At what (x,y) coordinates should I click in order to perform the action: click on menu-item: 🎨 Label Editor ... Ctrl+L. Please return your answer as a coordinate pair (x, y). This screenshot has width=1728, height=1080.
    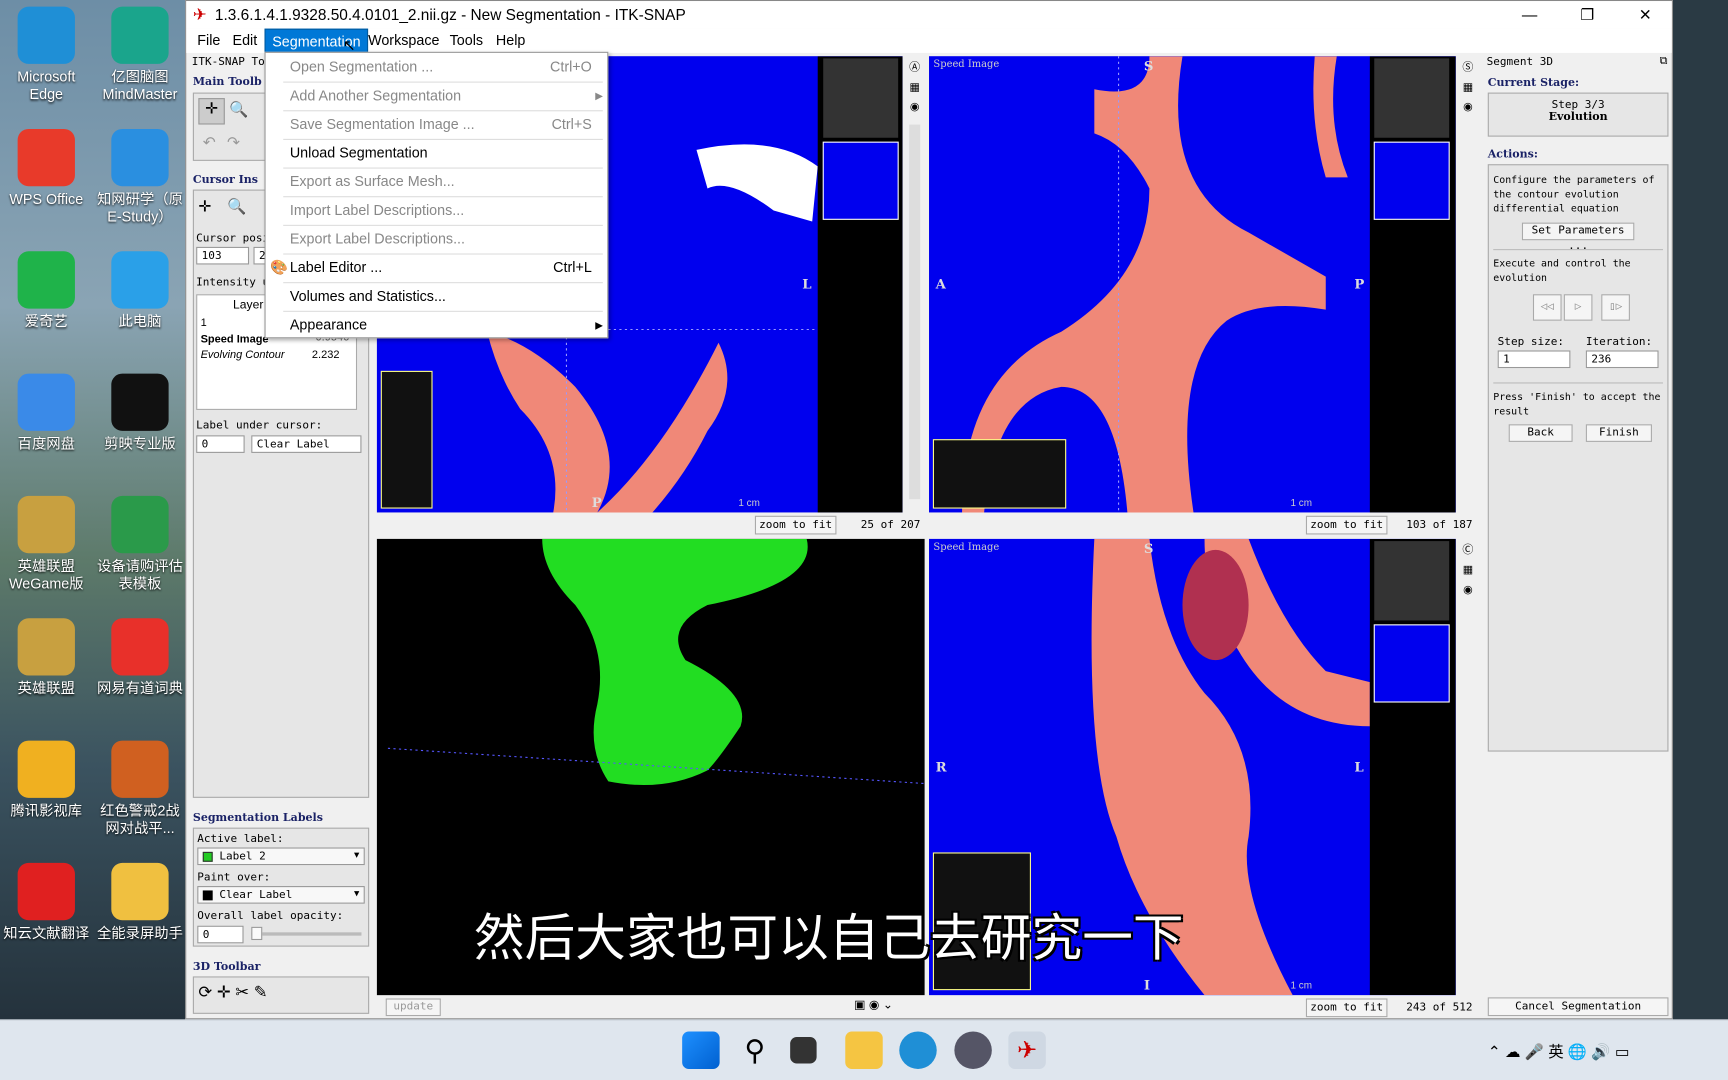
    Looking at the image, I should click on (437, 267).